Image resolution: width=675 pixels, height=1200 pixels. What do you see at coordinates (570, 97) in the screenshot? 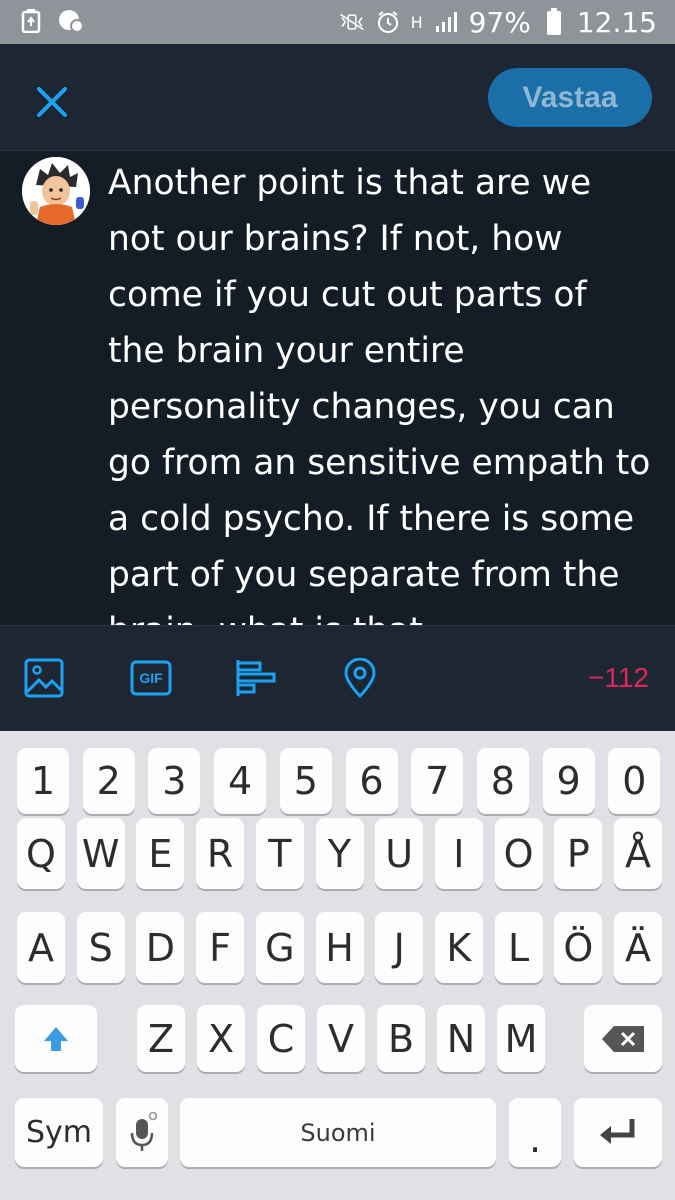
I see `reply-button: Vastaa` at bounding box center [570, 97].